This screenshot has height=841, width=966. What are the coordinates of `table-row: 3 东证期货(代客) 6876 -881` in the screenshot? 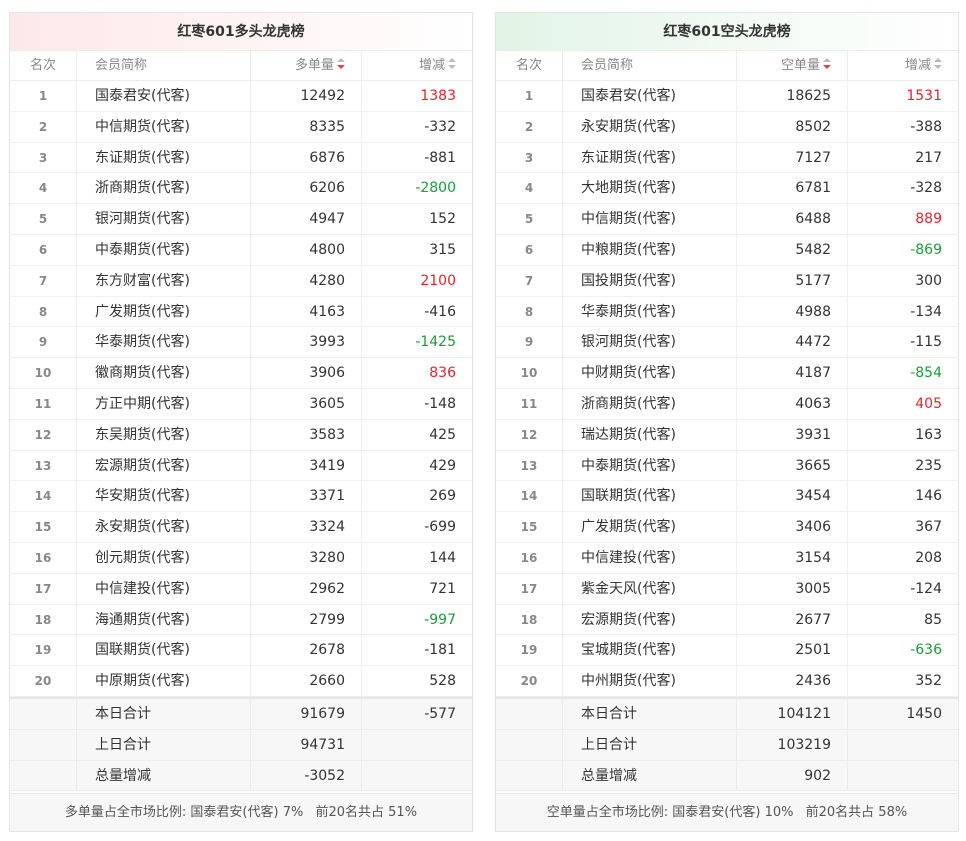 It's located at (241, 158).